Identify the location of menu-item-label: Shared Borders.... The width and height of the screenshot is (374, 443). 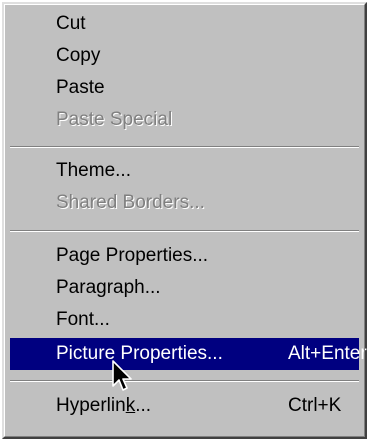
(130, 202).